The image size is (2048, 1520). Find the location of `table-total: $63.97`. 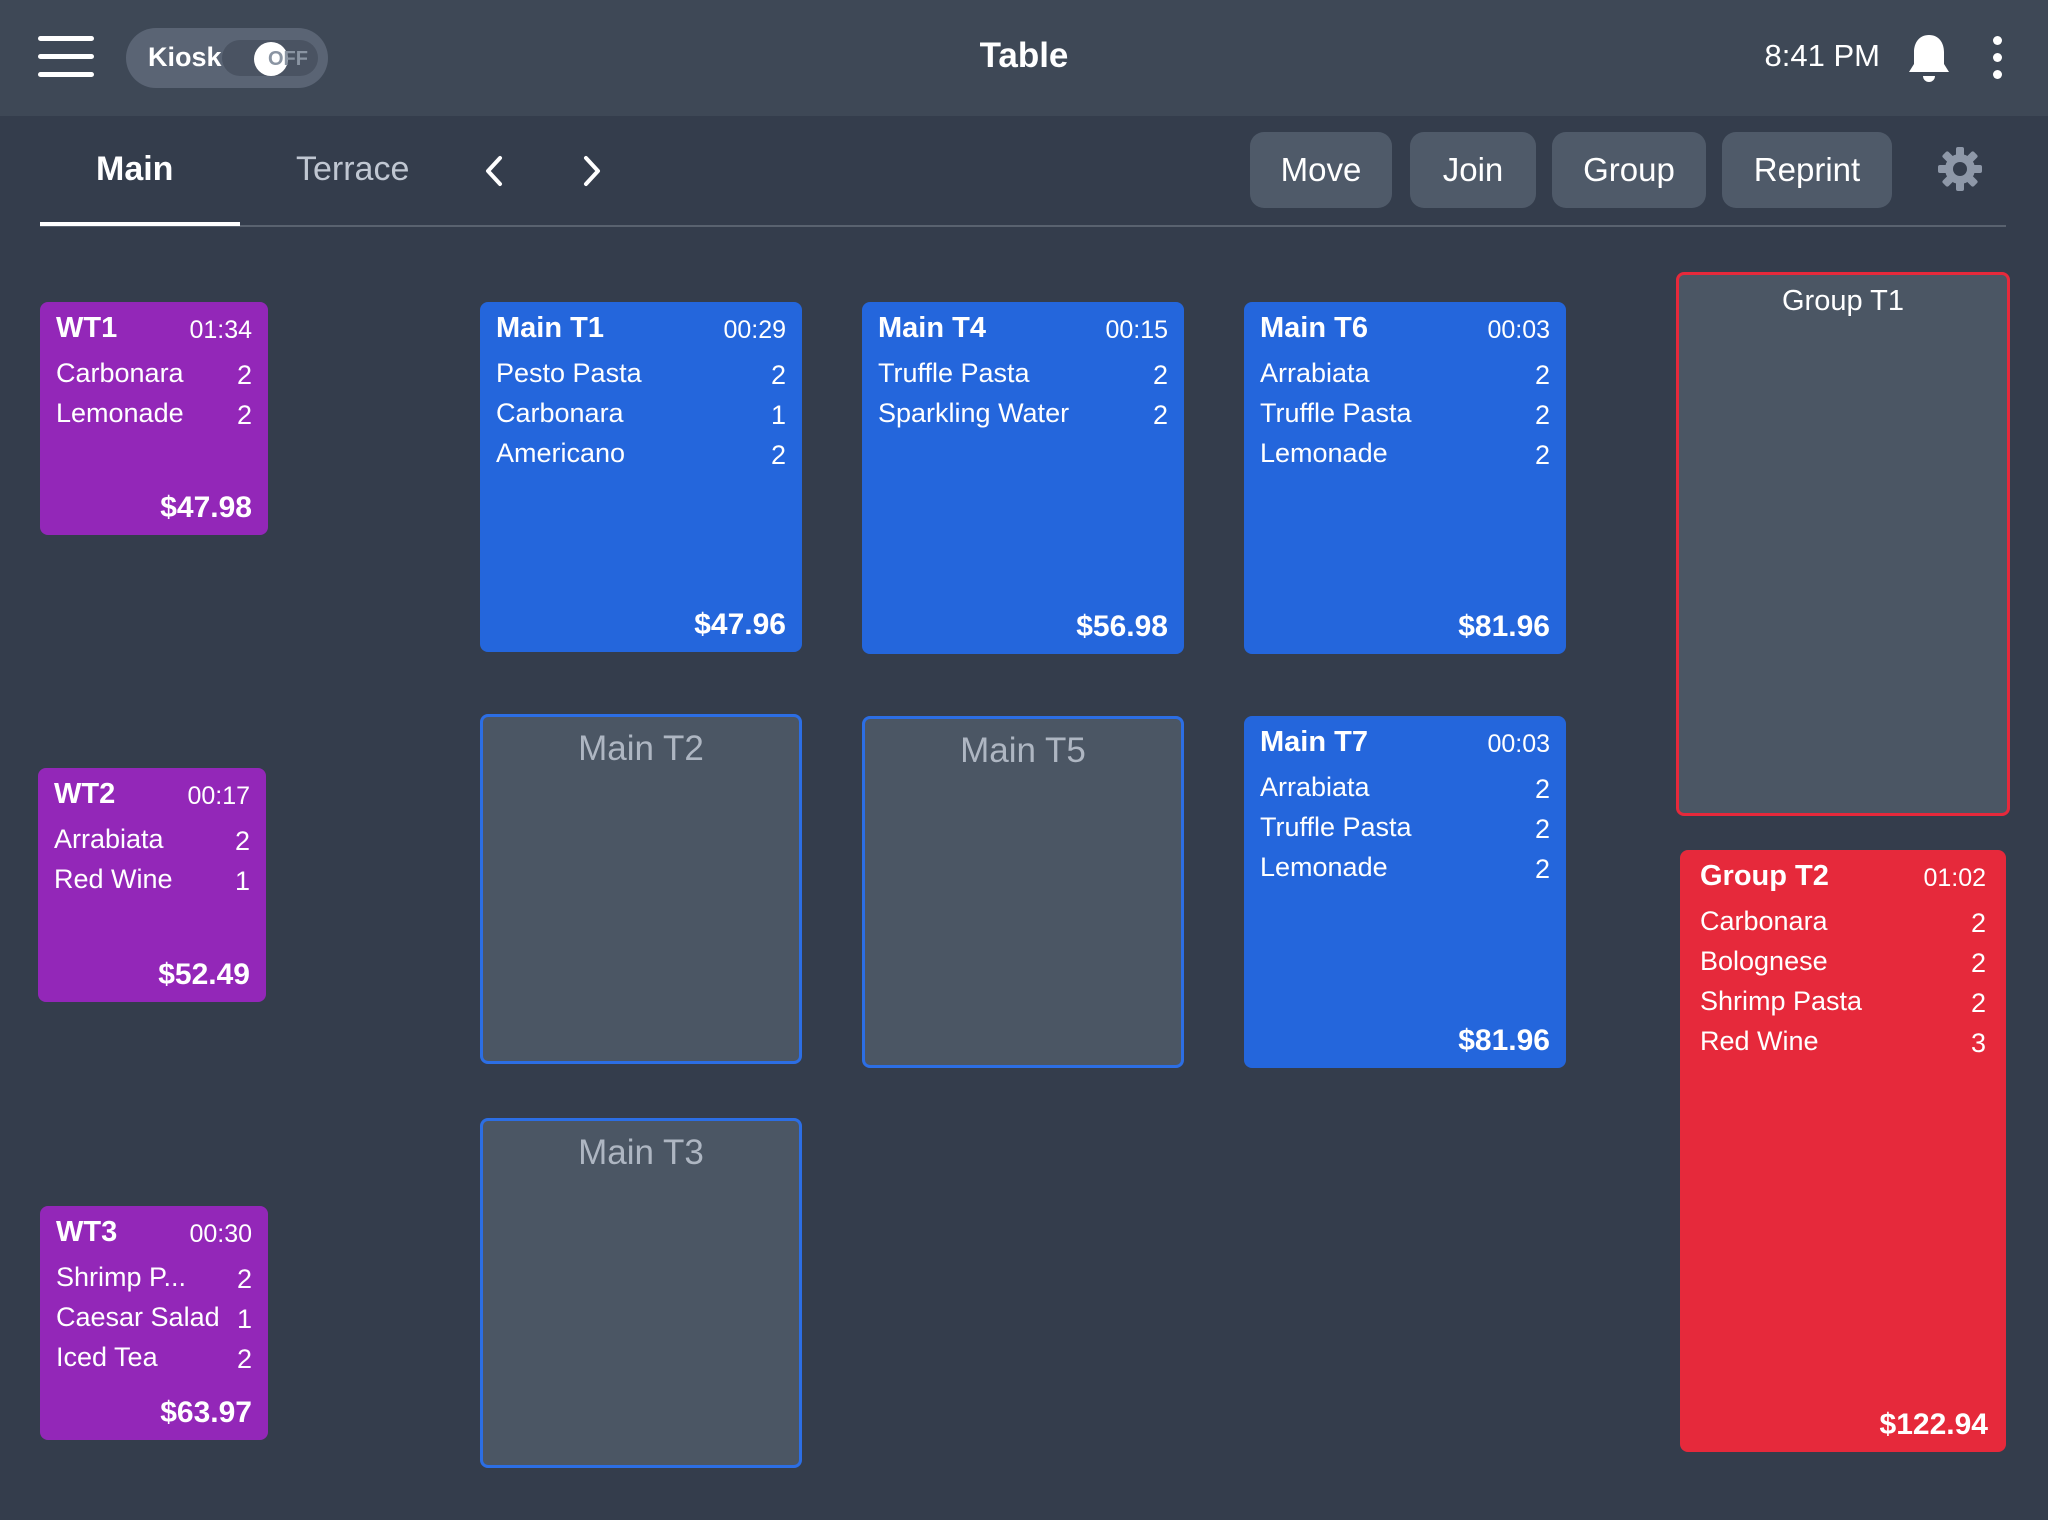

table-total: $63.97 is located at coordinates (206, 1412).